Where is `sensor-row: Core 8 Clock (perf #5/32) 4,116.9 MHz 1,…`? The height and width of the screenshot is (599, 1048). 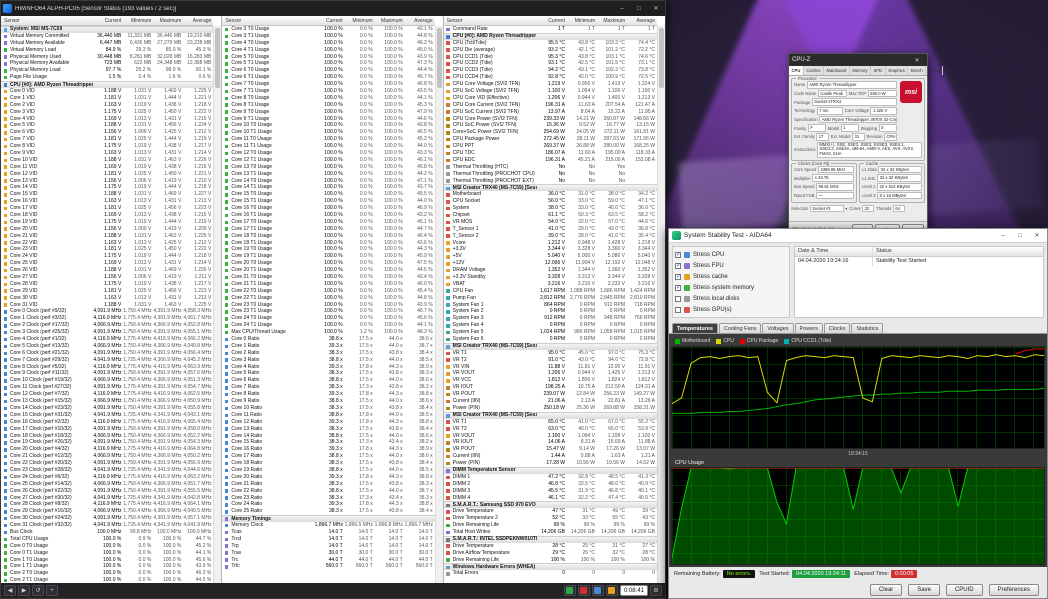 sensor-row: Core 8 Clock (perf #5/32) 4,116.9 MHz 1,… is located at coordinates (107, 367).